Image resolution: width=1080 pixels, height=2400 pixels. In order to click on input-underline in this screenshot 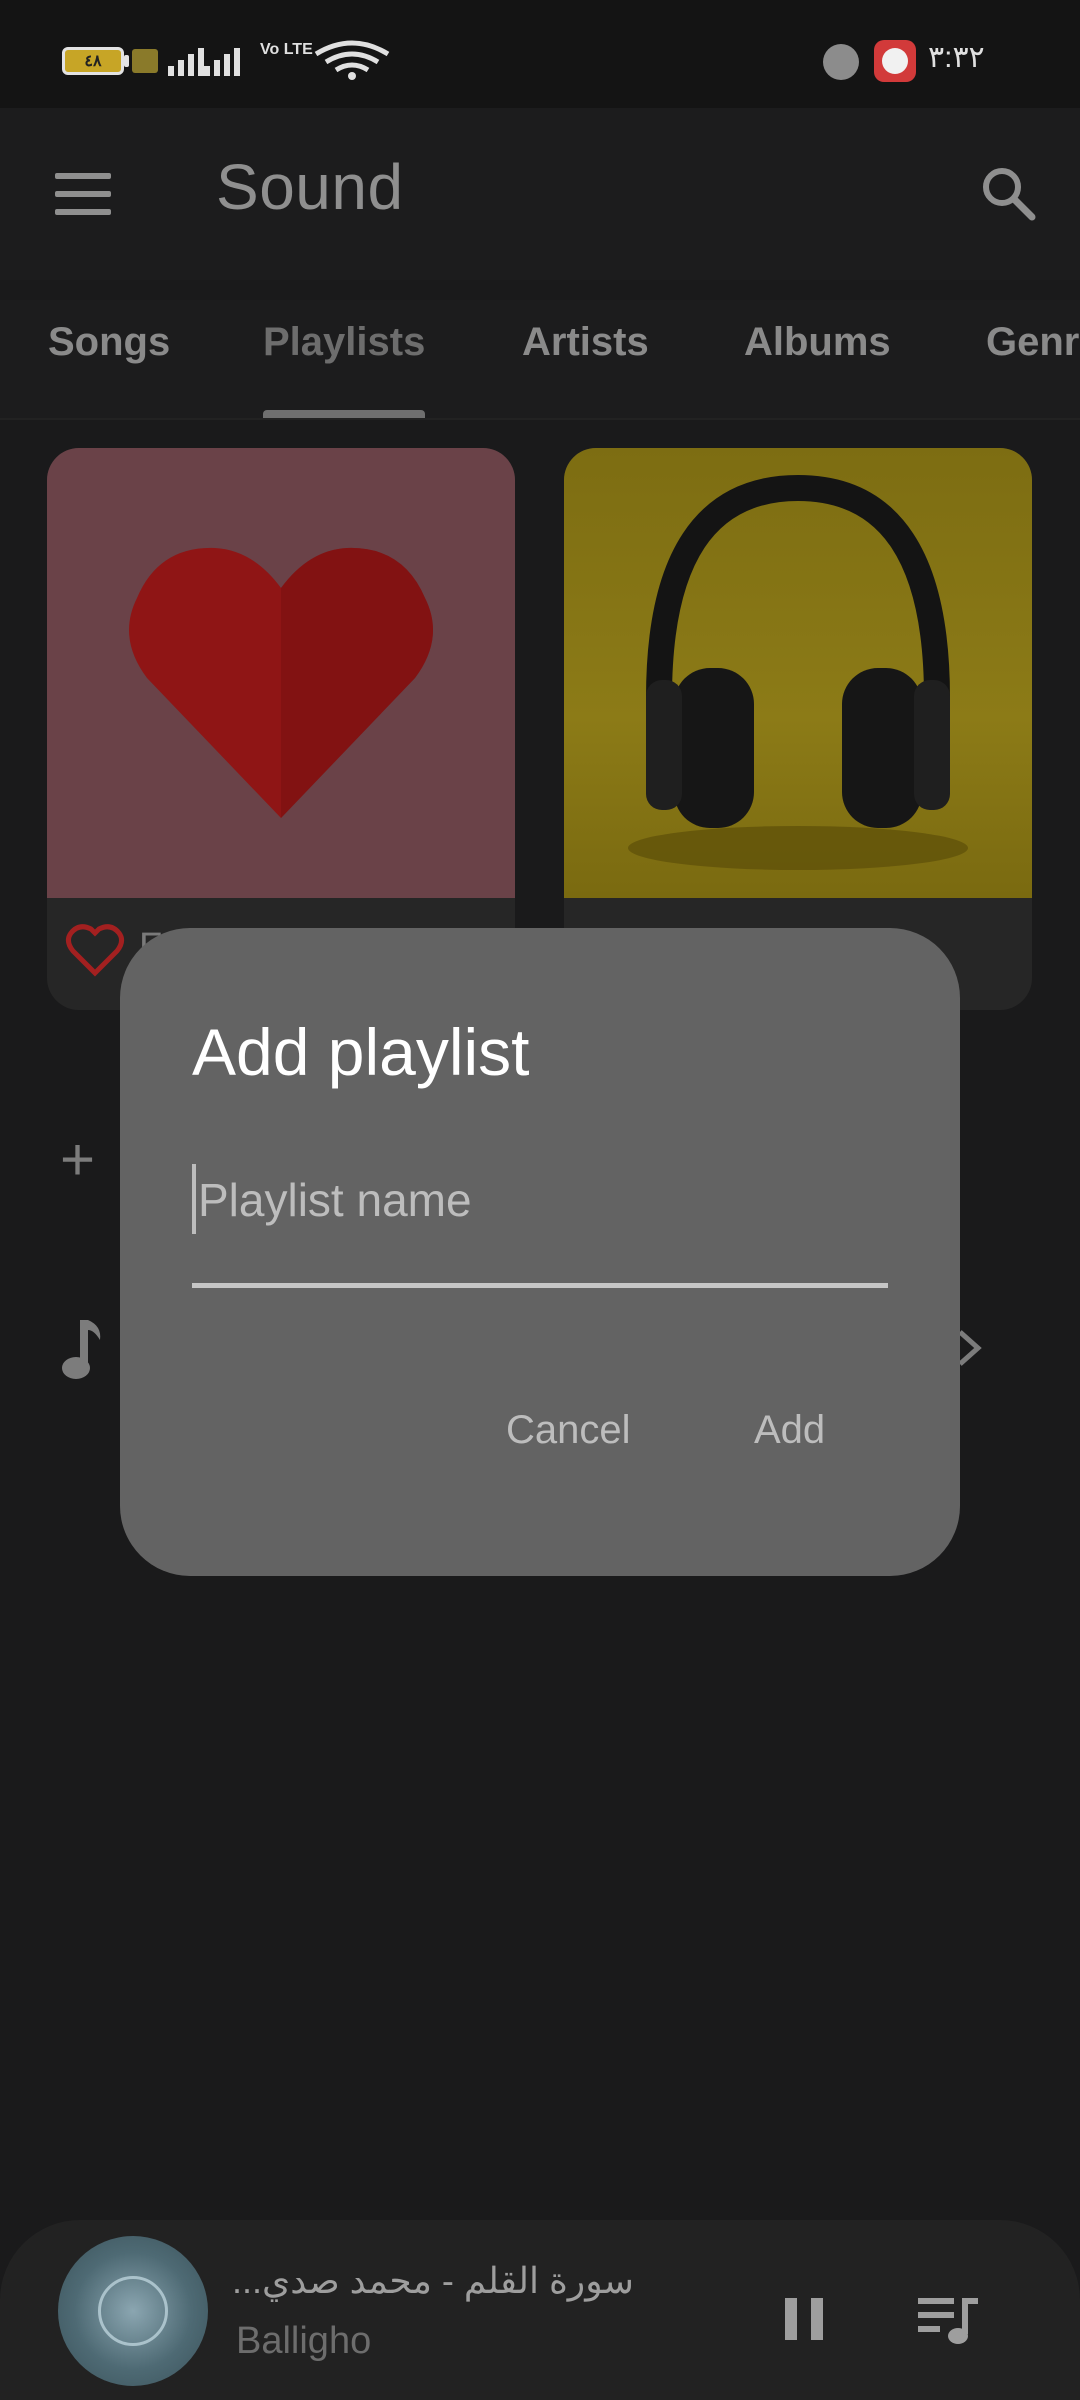, I will do `click(540, 1285)`.